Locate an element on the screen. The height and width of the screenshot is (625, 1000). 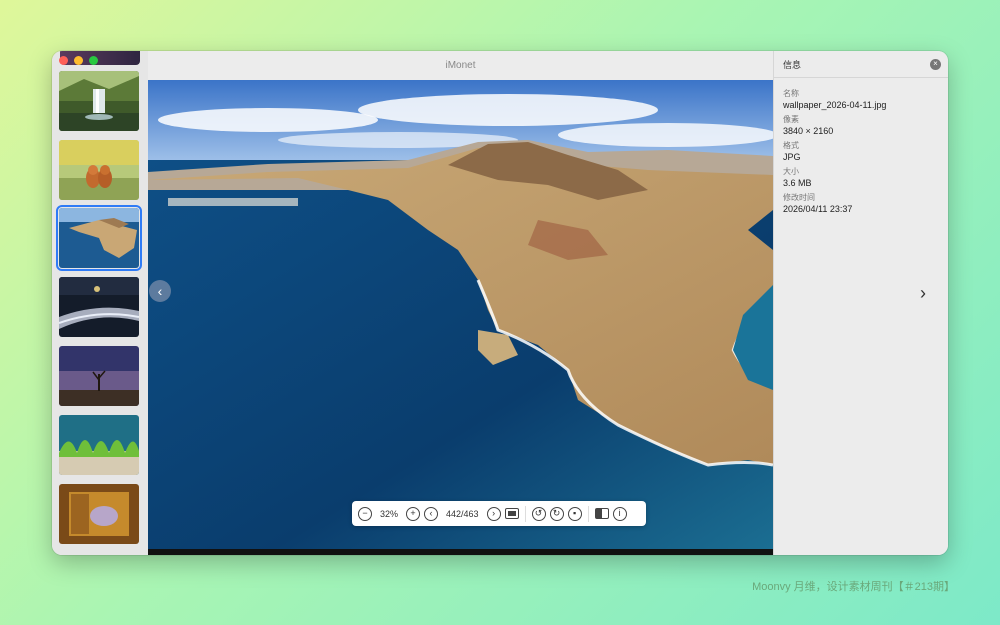
field-value-modified: 2026/04/11 23:37 is located at coordinates (818, 209).